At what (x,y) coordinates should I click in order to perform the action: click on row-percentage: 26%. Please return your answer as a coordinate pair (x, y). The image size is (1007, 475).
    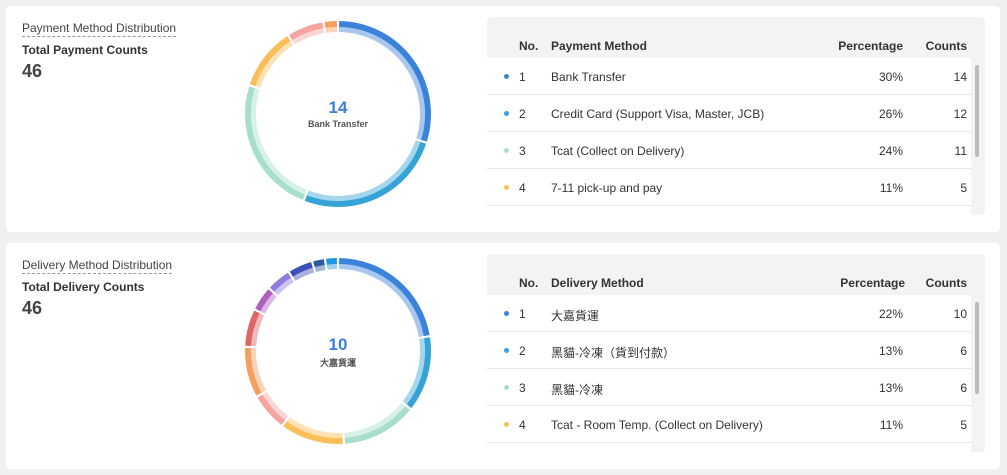
    Looking at the image, I should click on (890, 114).